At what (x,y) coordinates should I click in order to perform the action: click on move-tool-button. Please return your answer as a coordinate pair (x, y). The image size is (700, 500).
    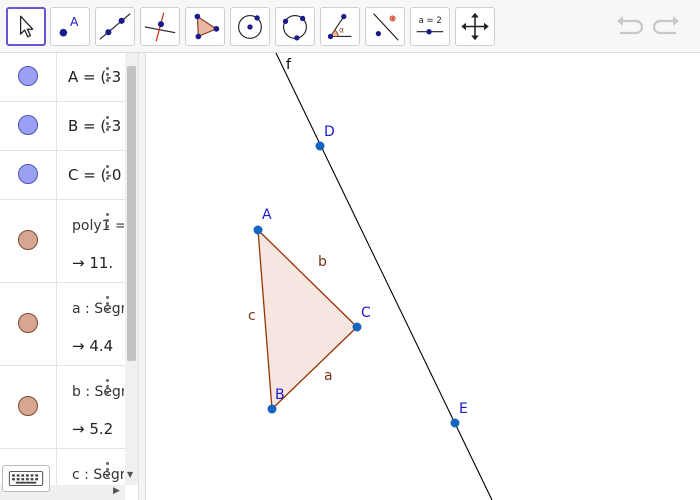
    Looking at the image, I should click on (26, 26).